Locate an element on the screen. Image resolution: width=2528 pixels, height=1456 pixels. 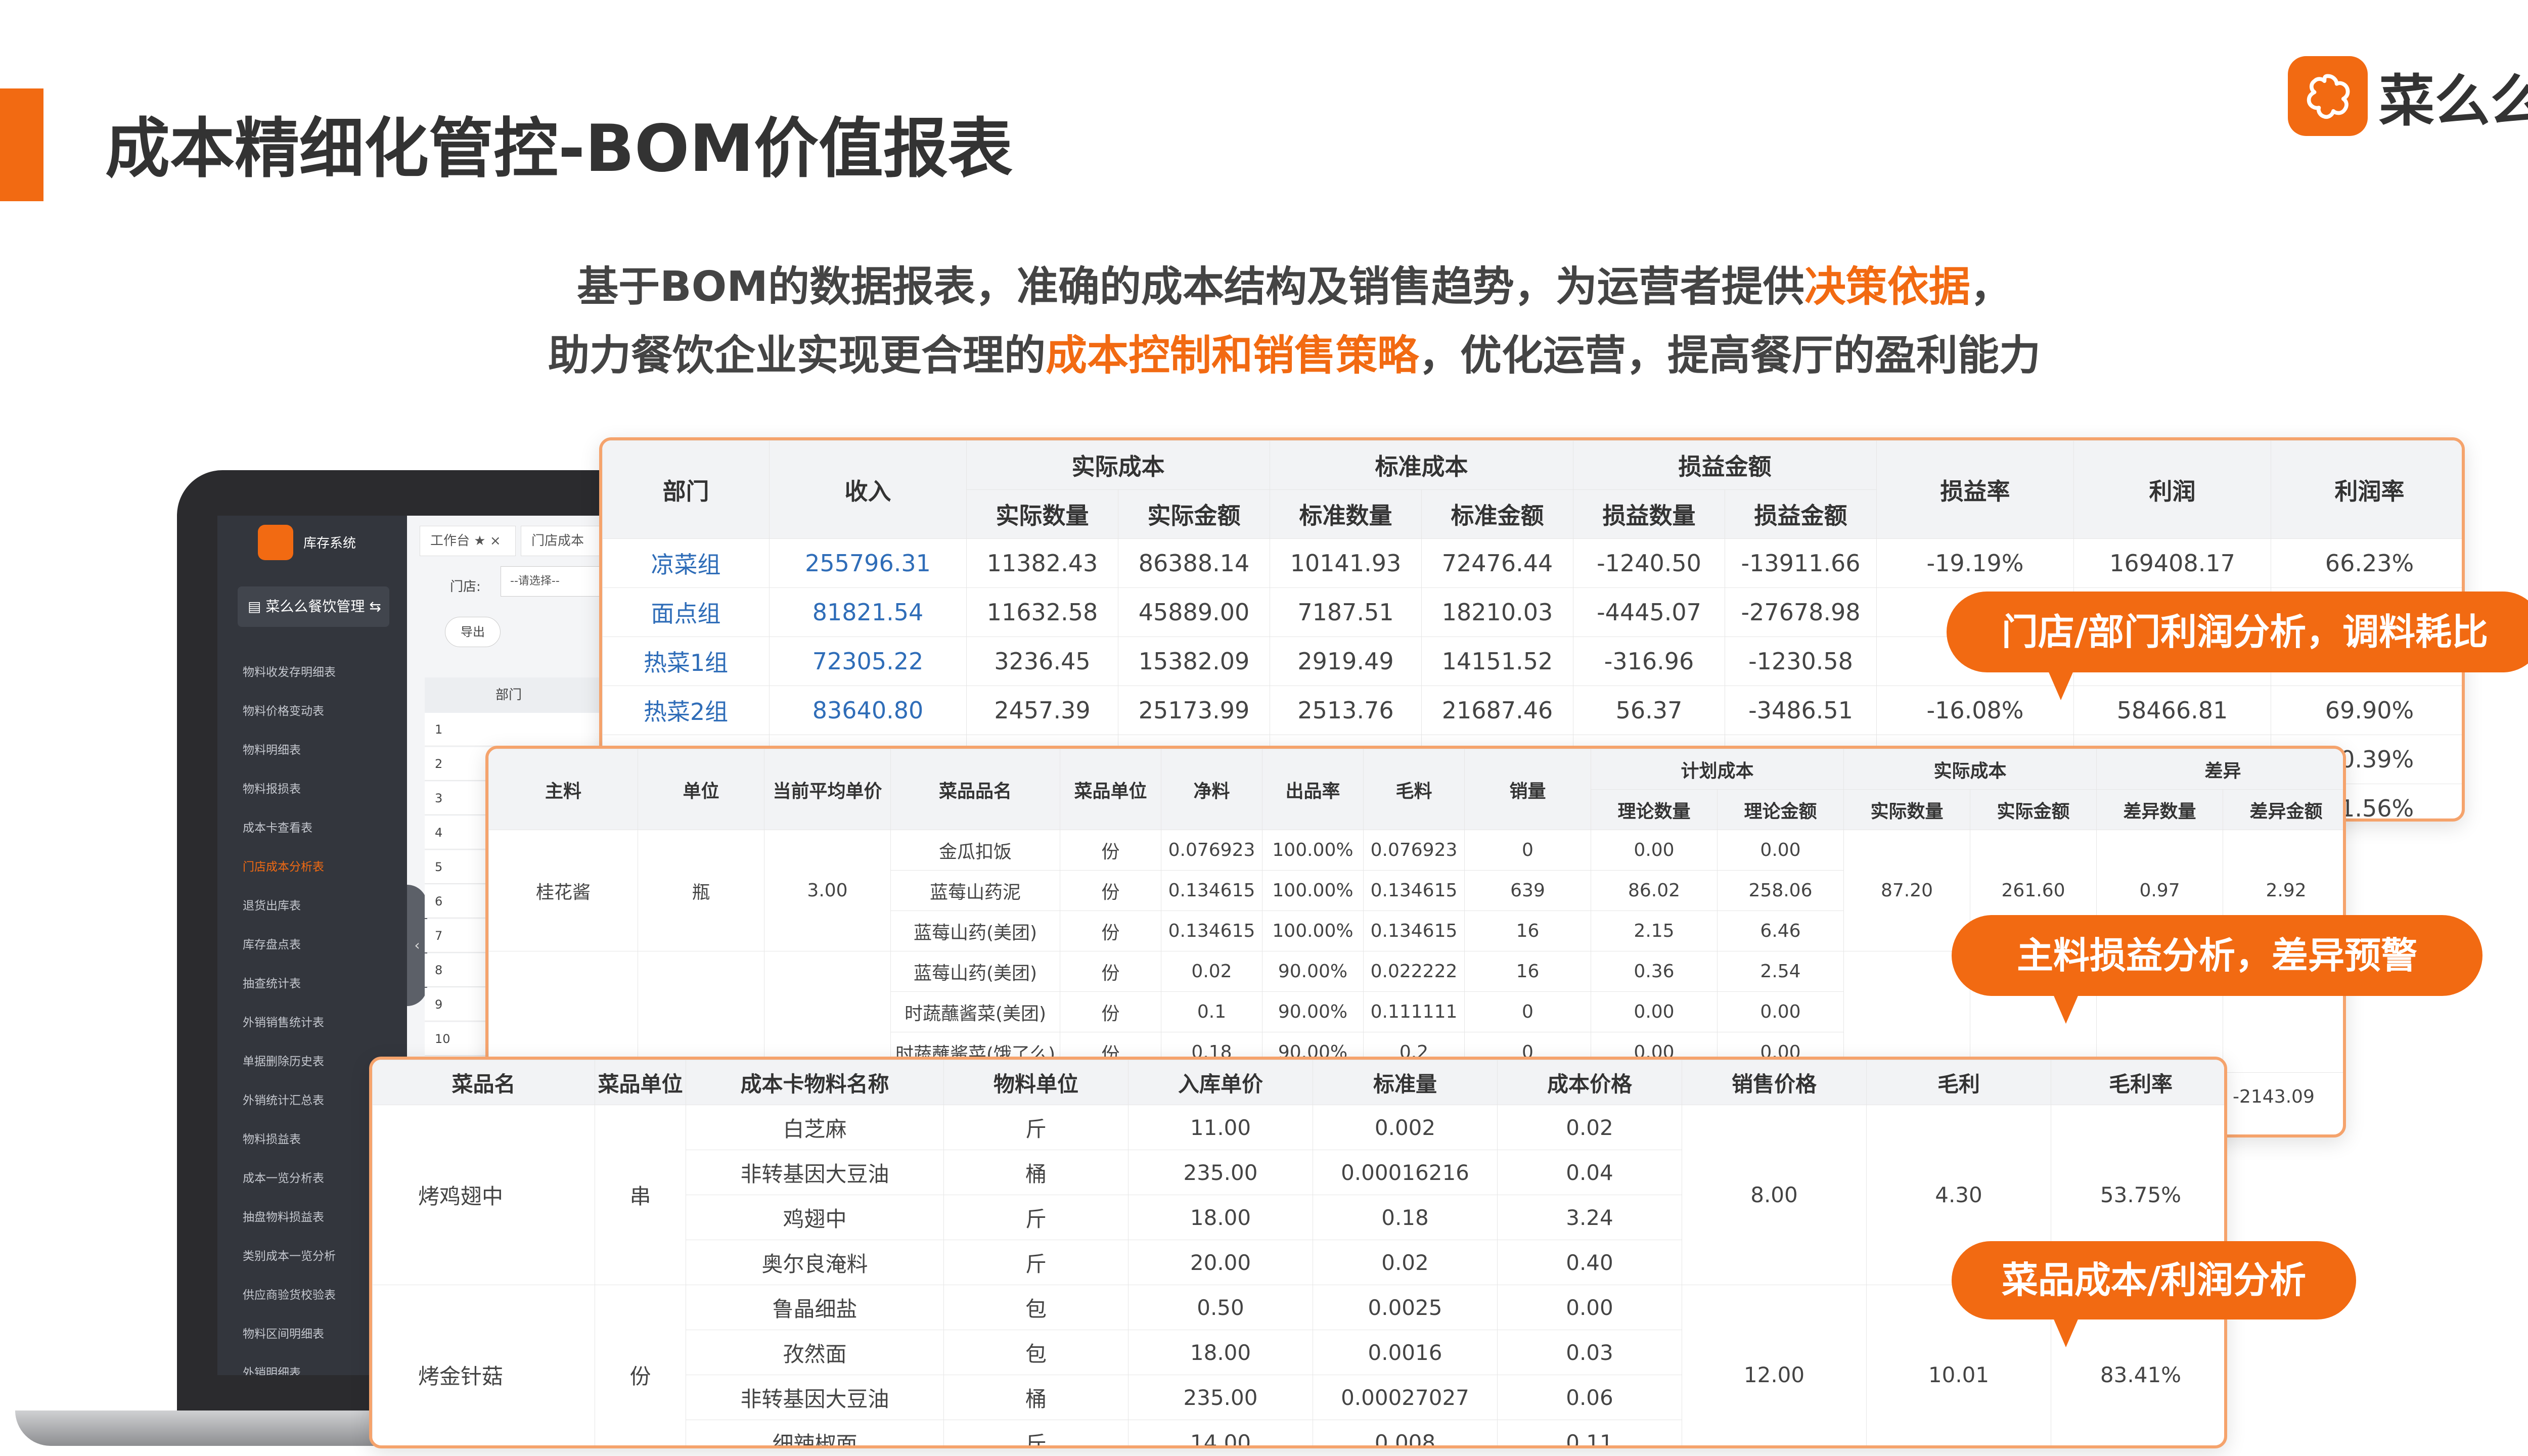
sidebar-item: 门店成本分析表 is located at coordinates (284, 865).